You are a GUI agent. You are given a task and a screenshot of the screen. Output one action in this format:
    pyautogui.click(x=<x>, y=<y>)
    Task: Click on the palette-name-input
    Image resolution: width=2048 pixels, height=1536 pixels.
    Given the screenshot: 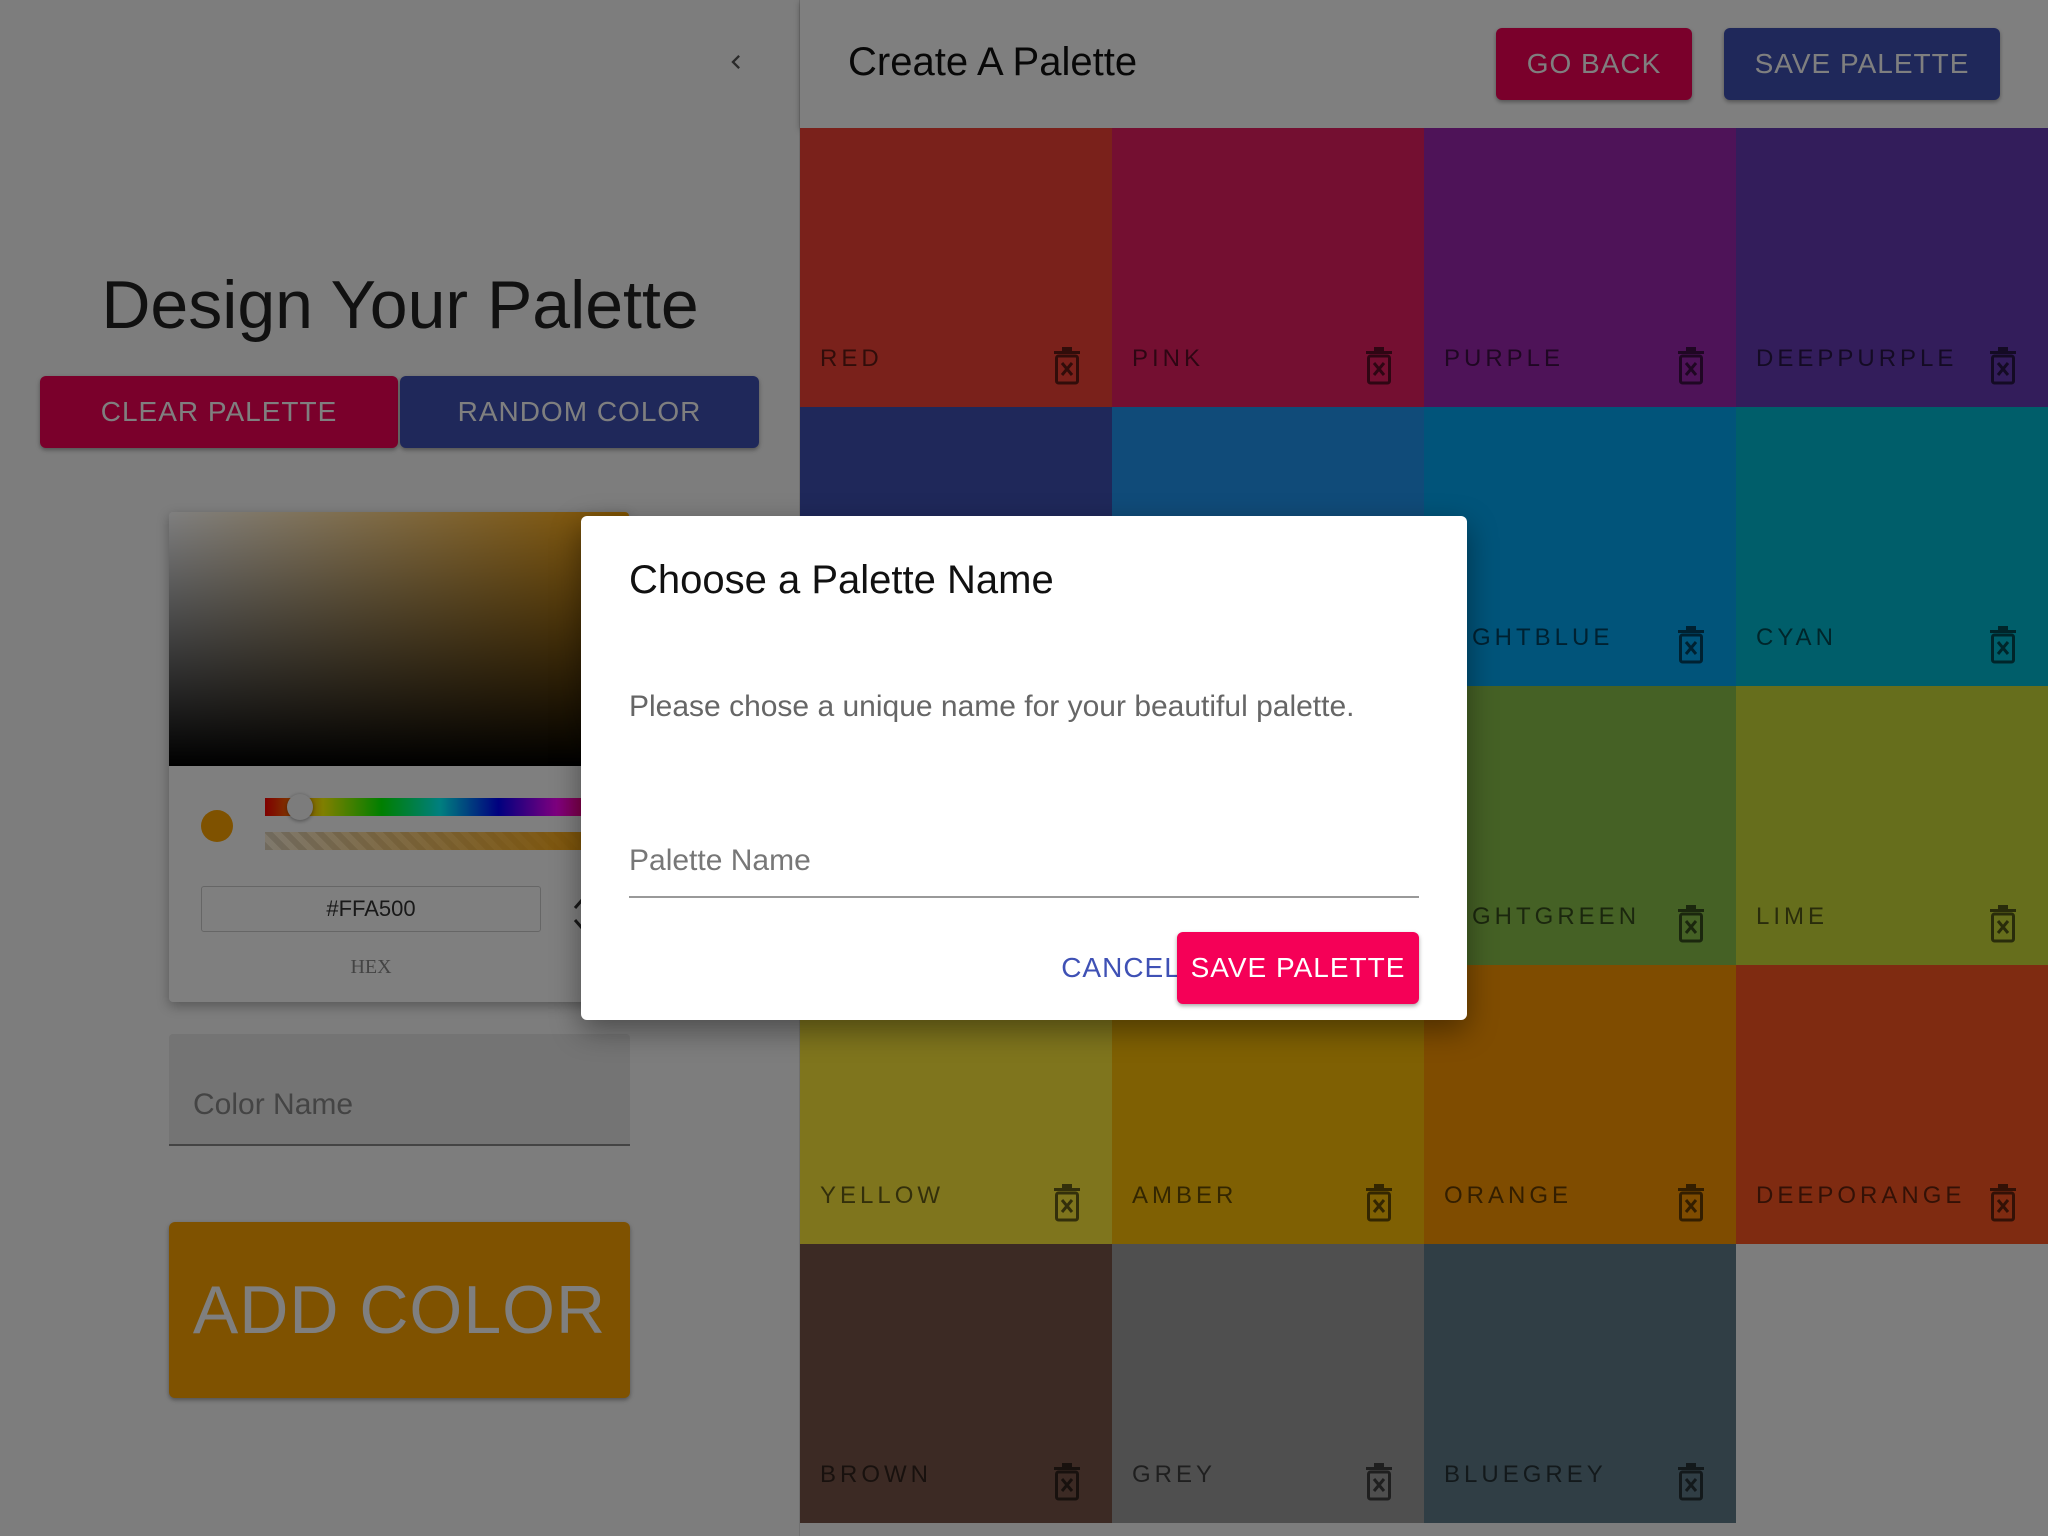 What is the action you would take?
    pyautogui.click(x=1024, y=861)
    